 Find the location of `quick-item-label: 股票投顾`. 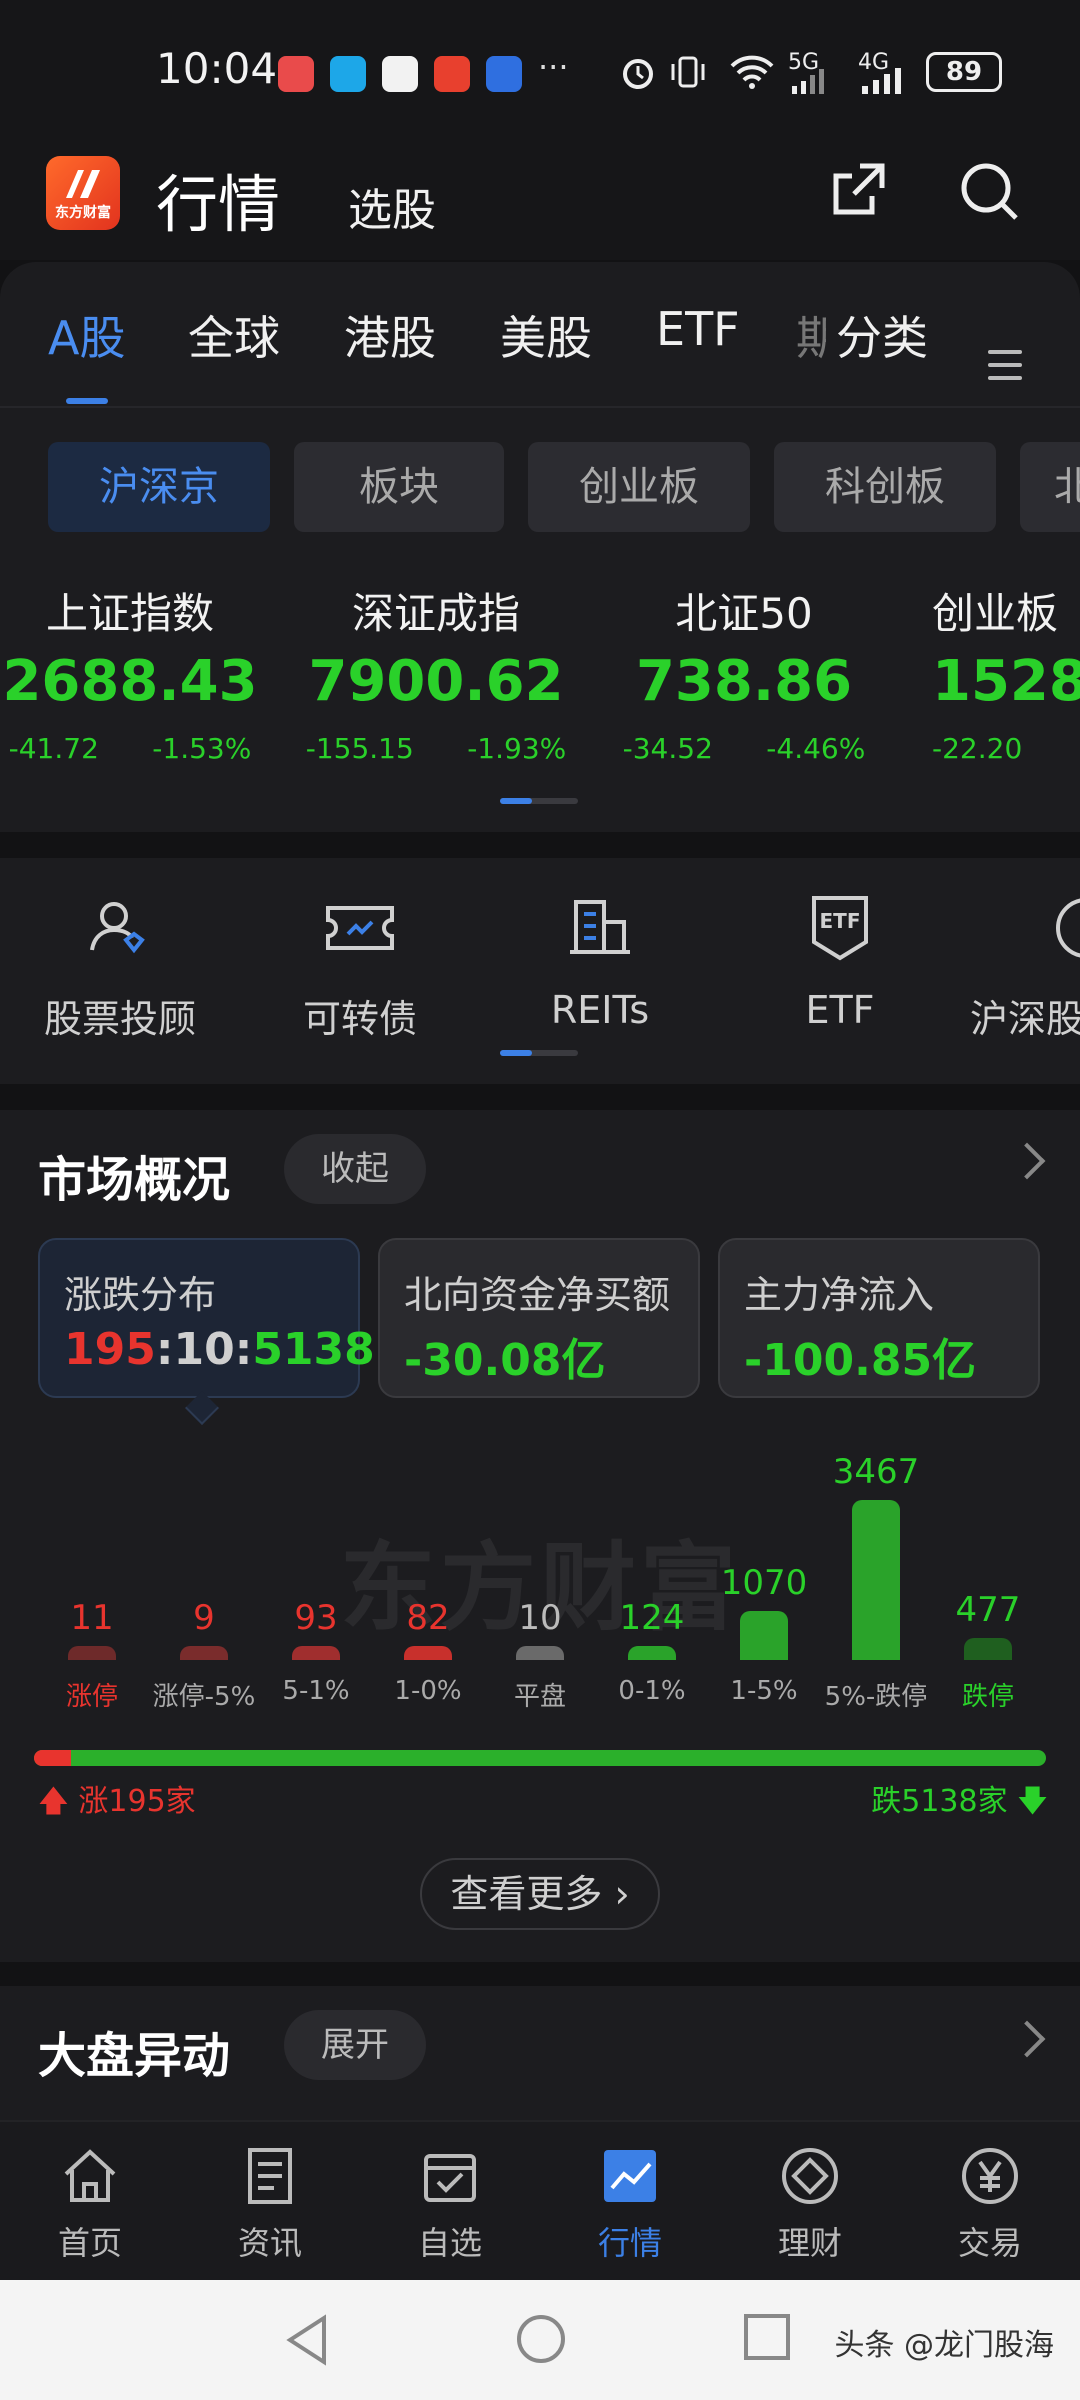

quick-item-label: 股票投顾 is located at coordinates (119, 1019).